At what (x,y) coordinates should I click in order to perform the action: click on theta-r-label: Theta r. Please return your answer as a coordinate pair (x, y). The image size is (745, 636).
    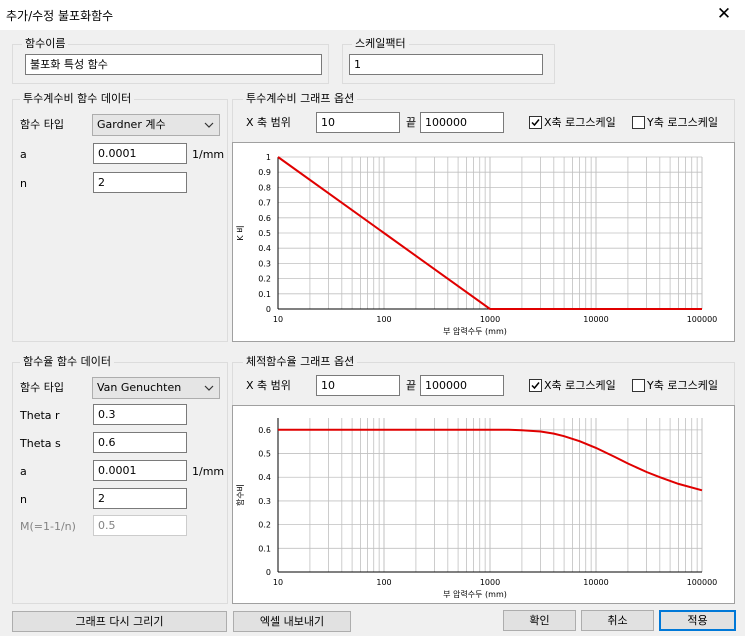
    Looking at the image, I should click on (40, 415).